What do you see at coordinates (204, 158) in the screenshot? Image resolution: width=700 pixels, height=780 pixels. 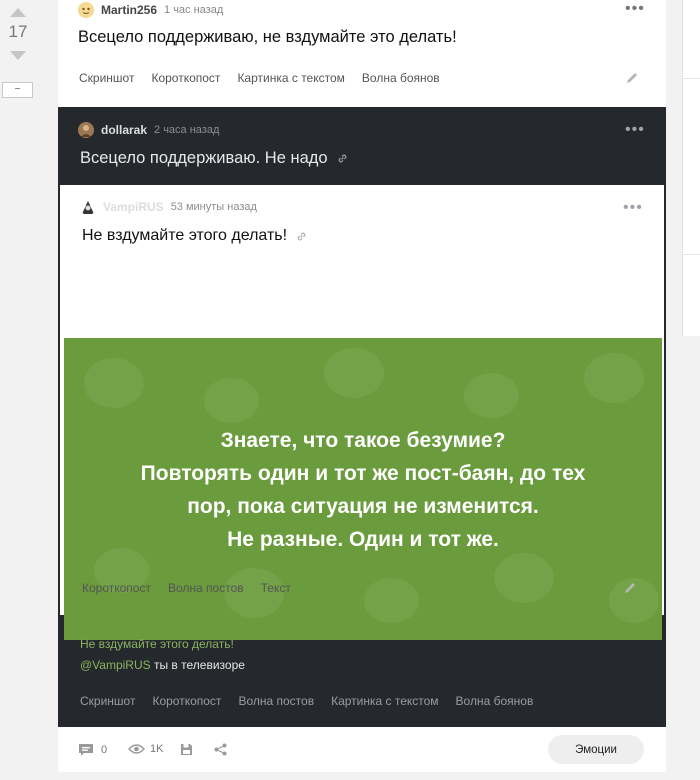 I see `comment-title: Всецело поддерживаю. Не надо` at bounding box center [204, 158].